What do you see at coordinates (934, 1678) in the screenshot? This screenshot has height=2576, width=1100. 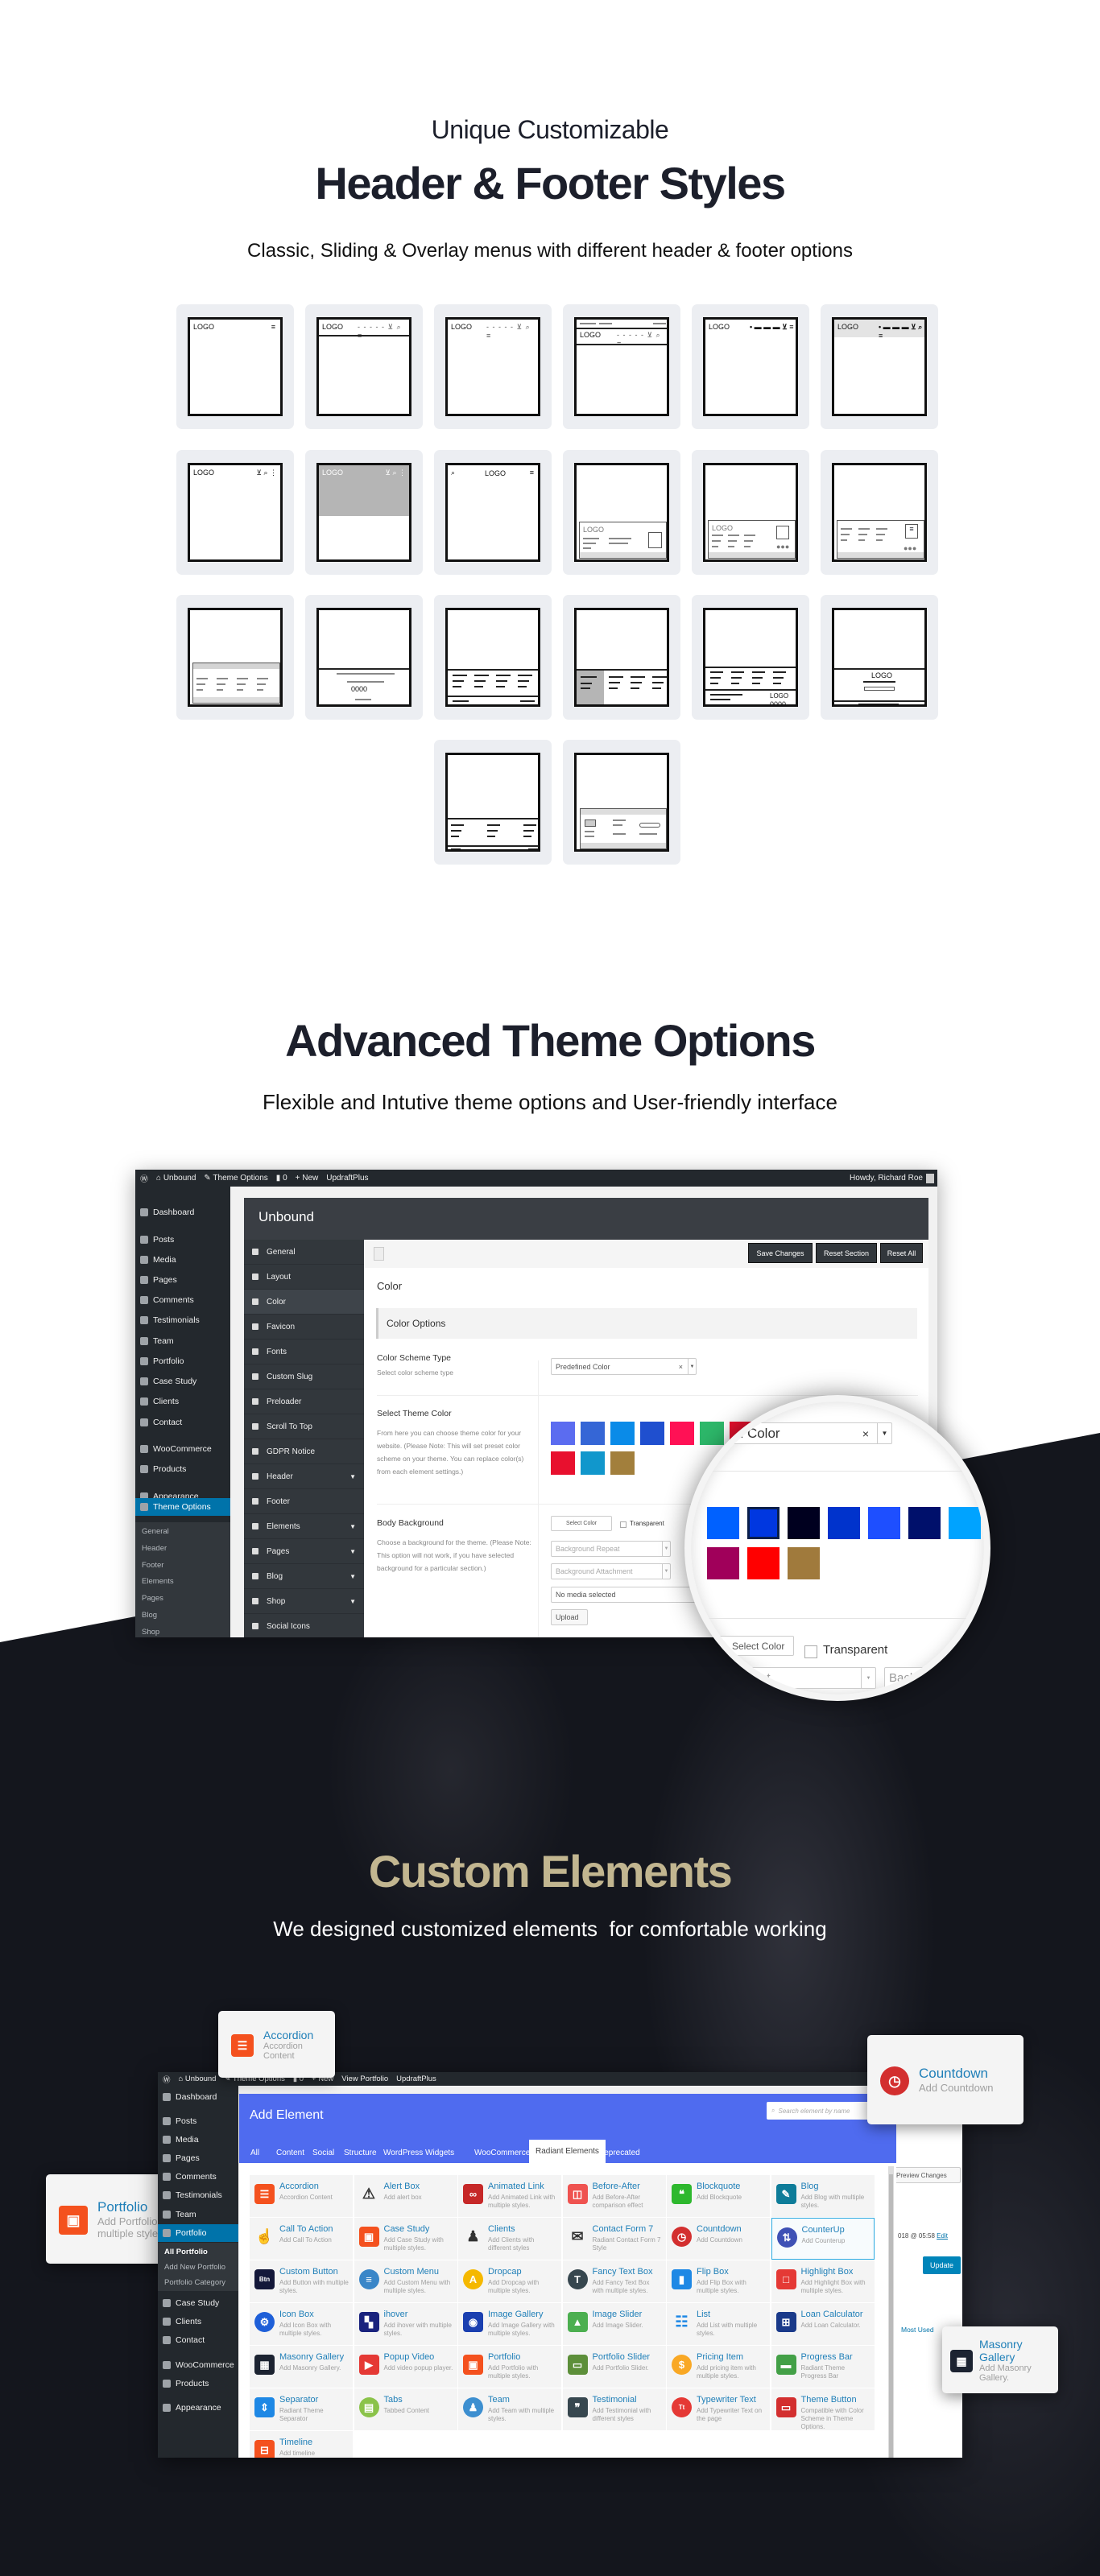 I see `magnified-attachment-select: Background Attachment` at bounding box center [934, 1678].